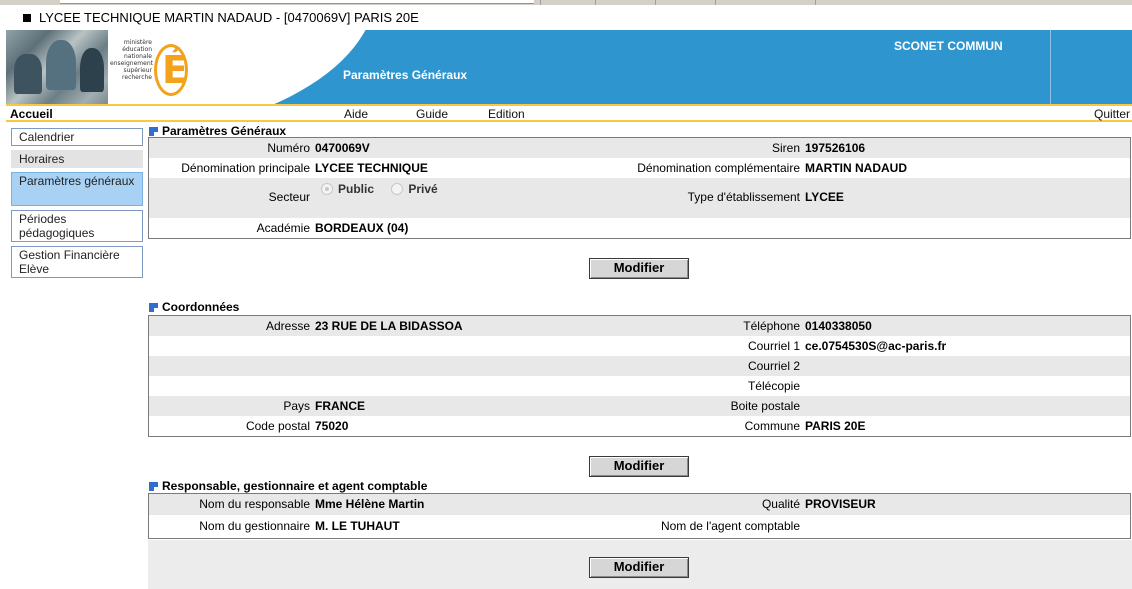  I want to click on code-postal-label: Code postal, so click(277, 426).